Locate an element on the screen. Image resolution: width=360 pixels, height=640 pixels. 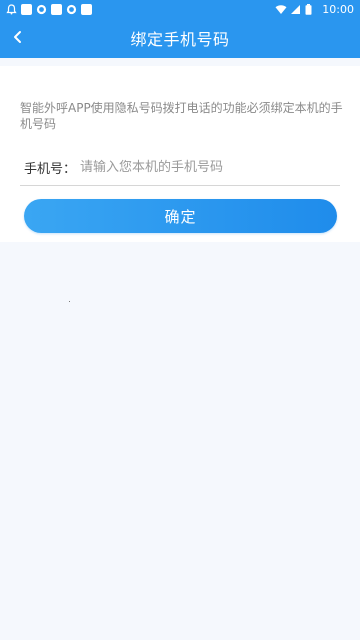
notification-icon is located at coordinates (11, 9).